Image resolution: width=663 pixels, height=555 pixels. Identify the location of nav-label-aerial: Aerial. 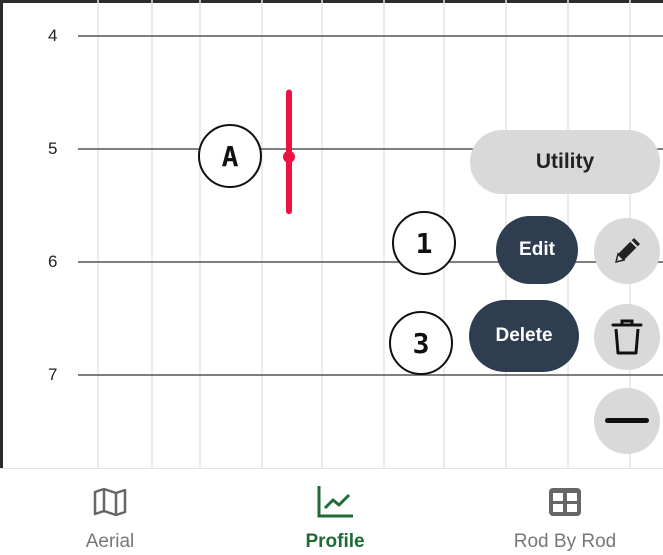
(110, 541).